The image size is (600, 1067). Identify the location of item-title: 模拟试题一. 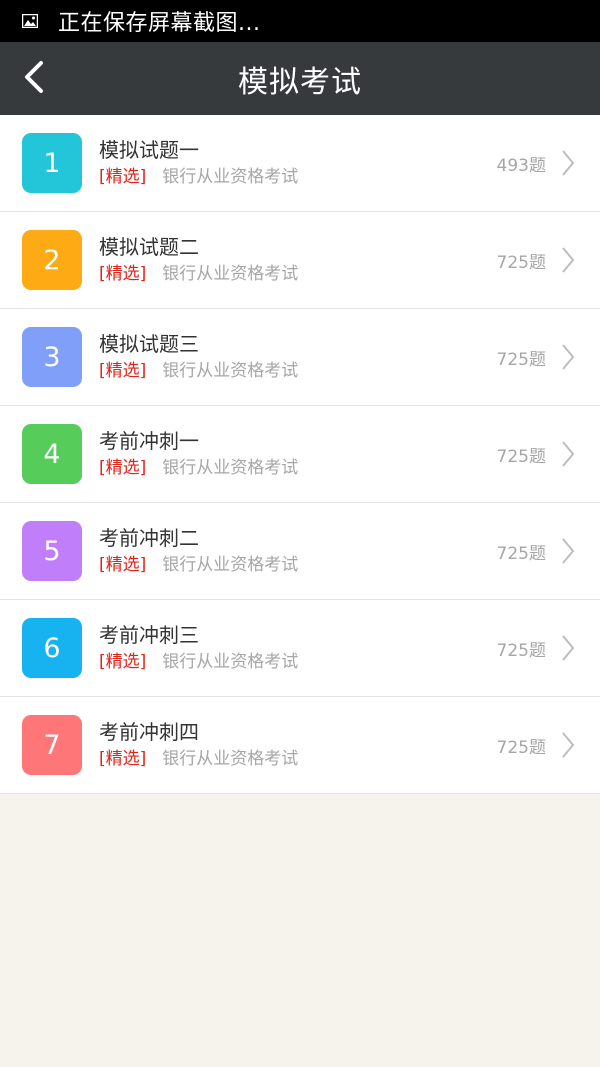
(149, 150).